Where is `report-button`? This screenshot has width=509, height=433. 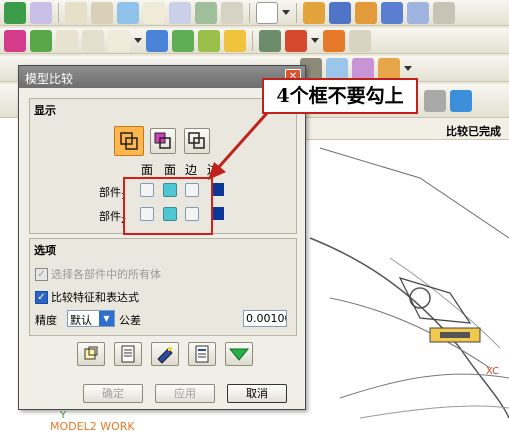
report-button is located at coordinates (128, 354).